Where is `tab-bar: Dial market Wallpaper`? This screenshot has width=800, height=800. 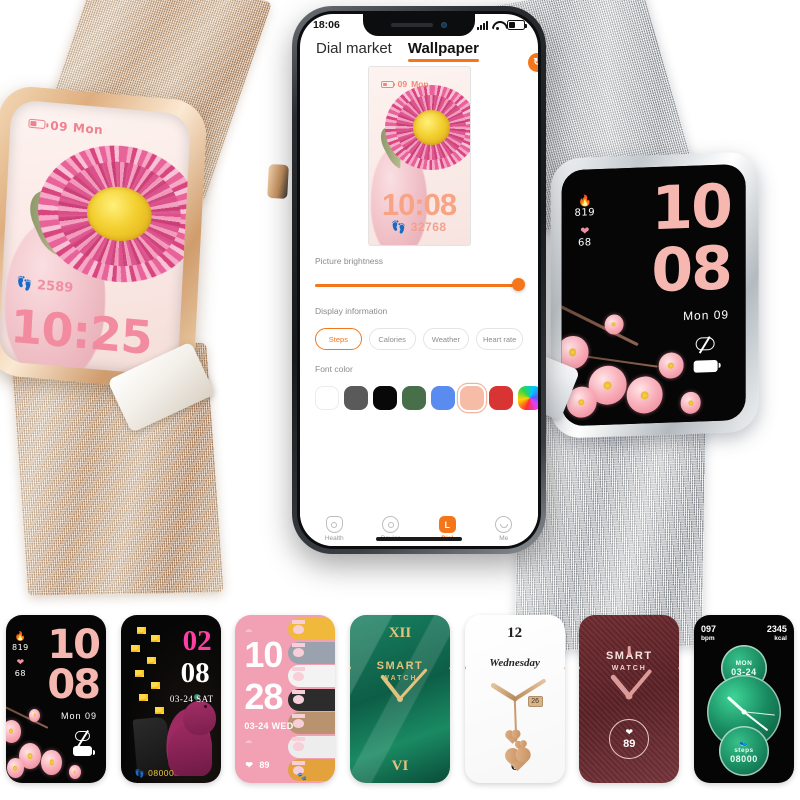 tab-bar: Dial market Wallpaper is located at coordinates (419, 49).